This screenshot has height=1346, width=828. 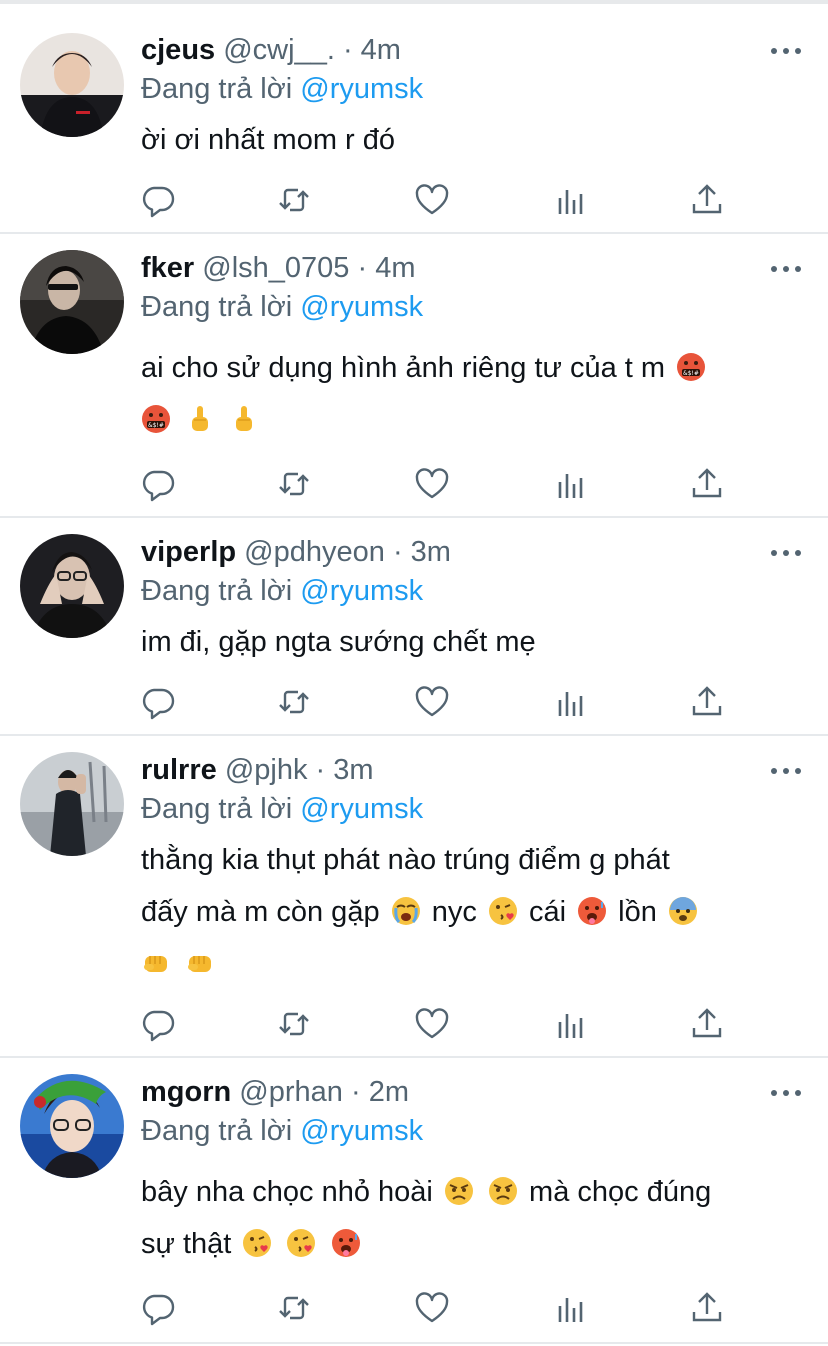 What do you see at coordinates (637, 912) in the screenshot?
I see `tweet-text-line: lồn` at bounding box center [637, 912].